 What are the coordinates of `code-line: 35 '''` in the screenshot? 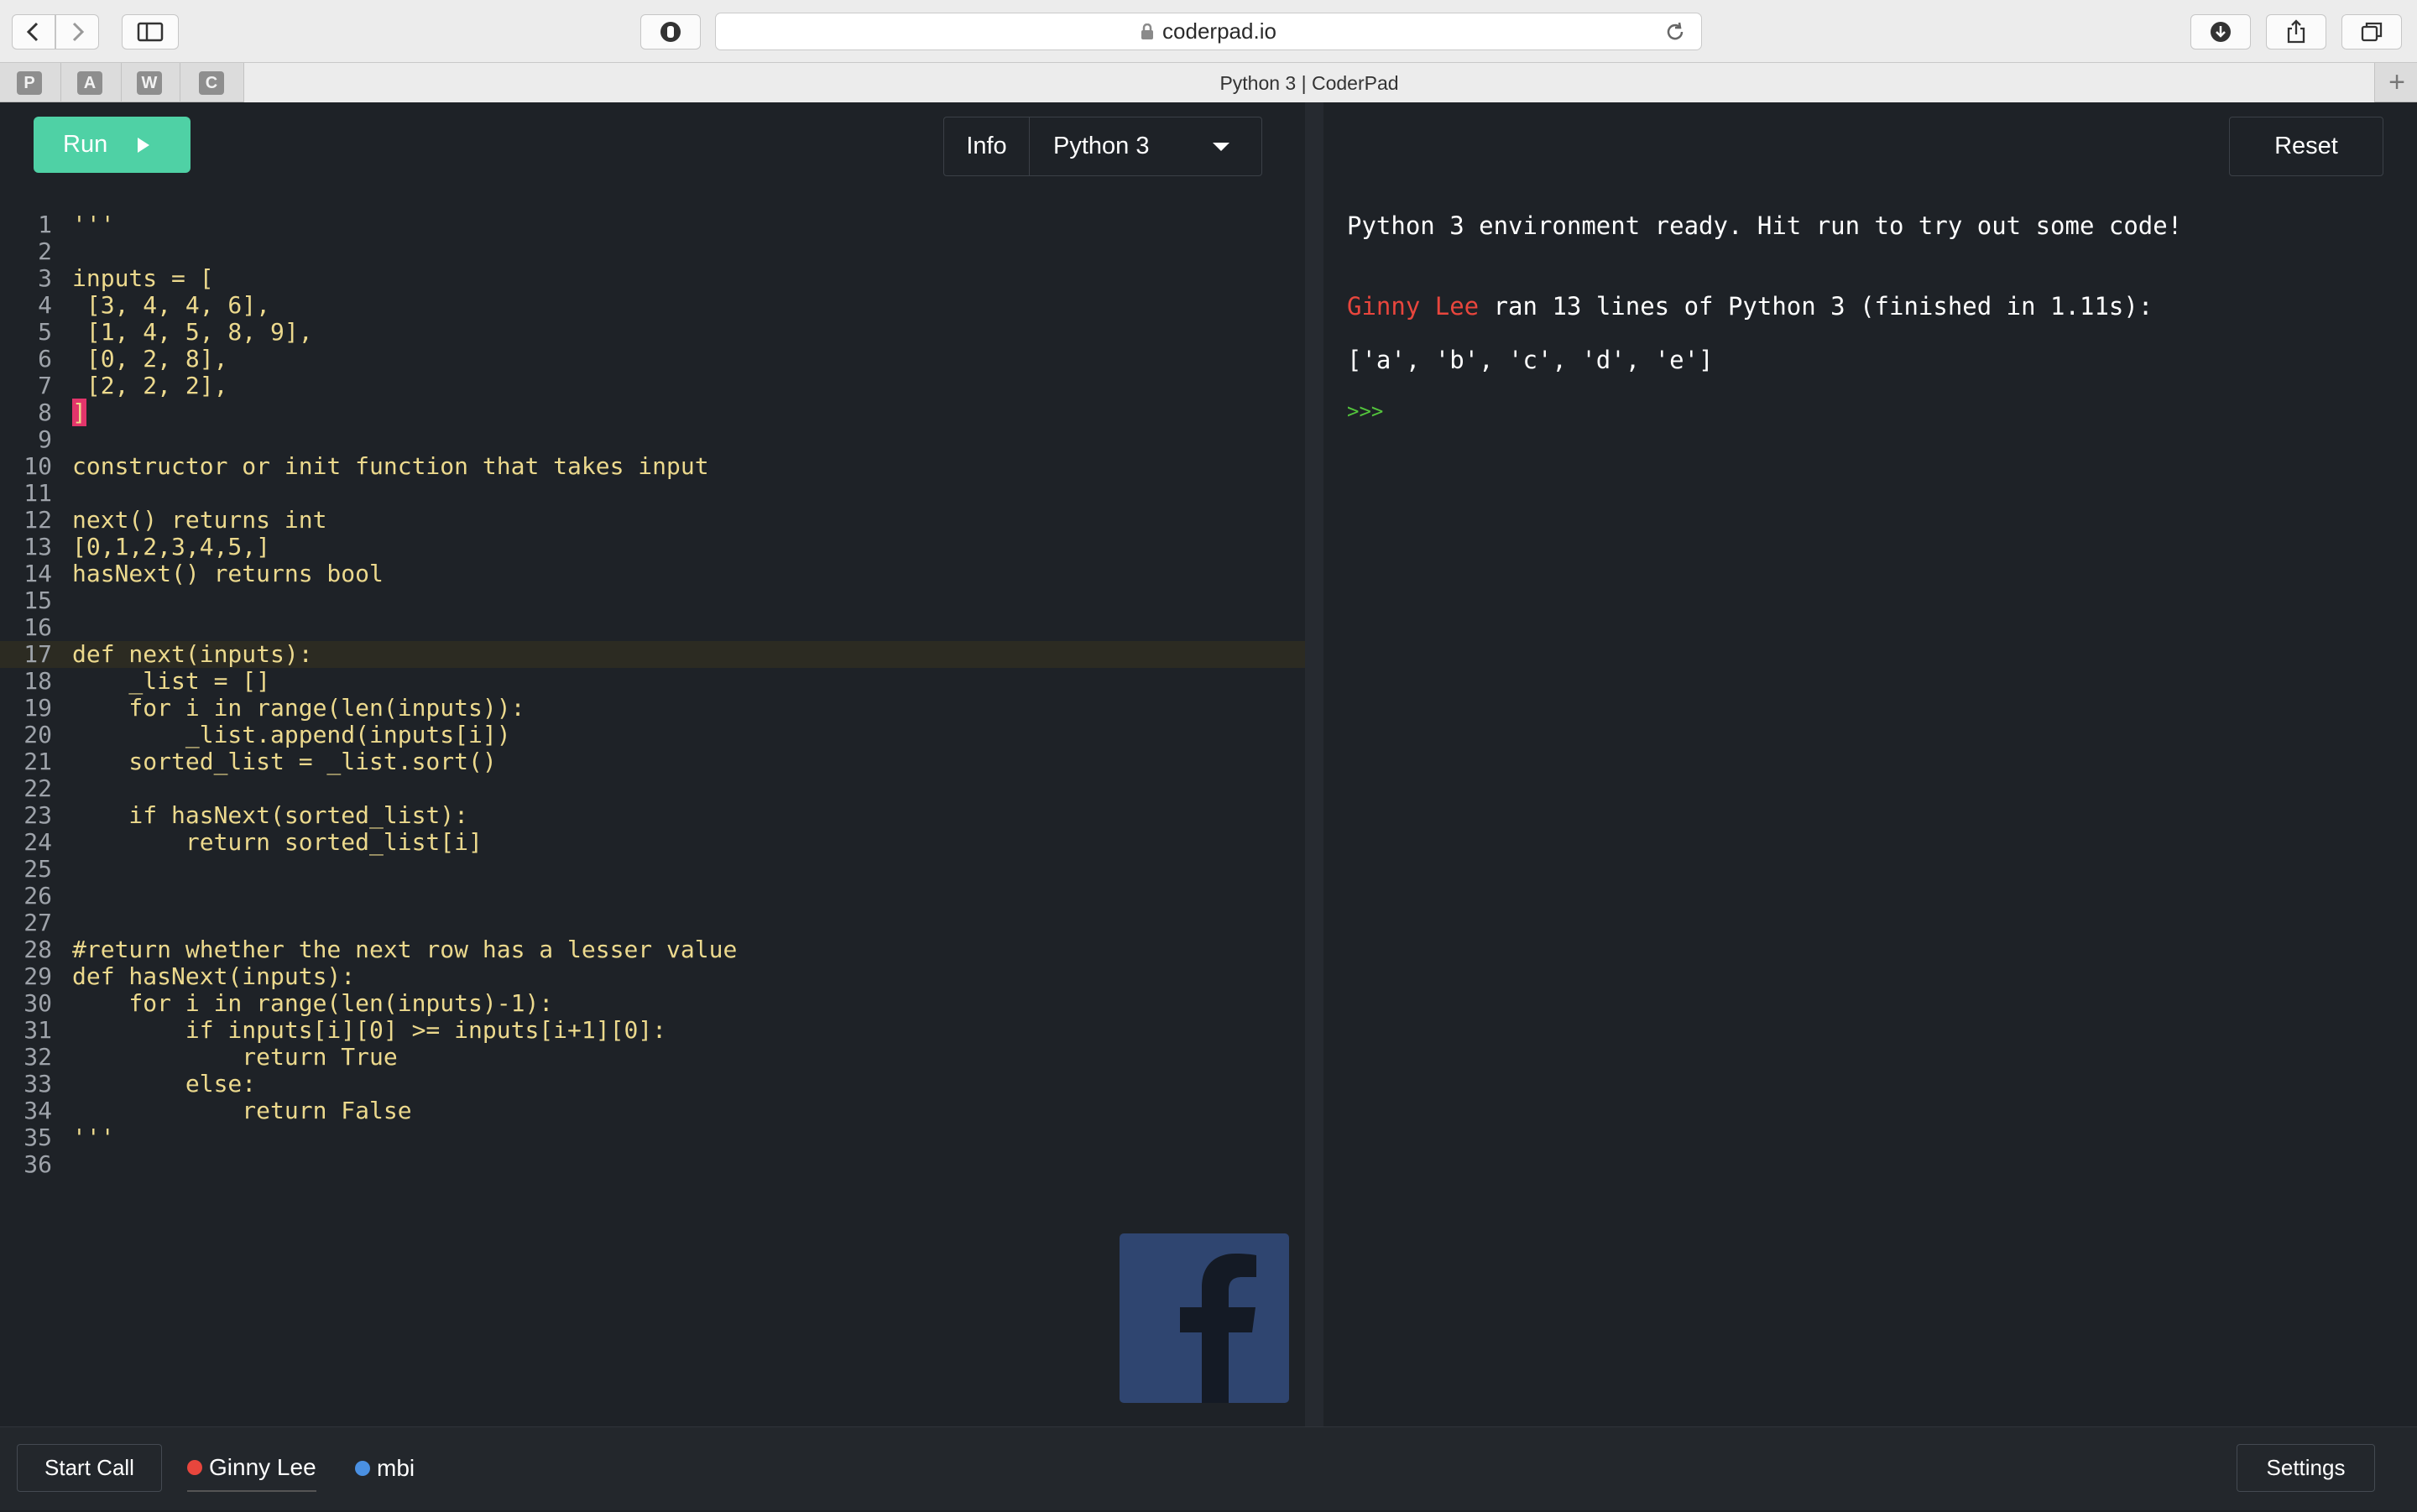 It's located at (652, 1137).